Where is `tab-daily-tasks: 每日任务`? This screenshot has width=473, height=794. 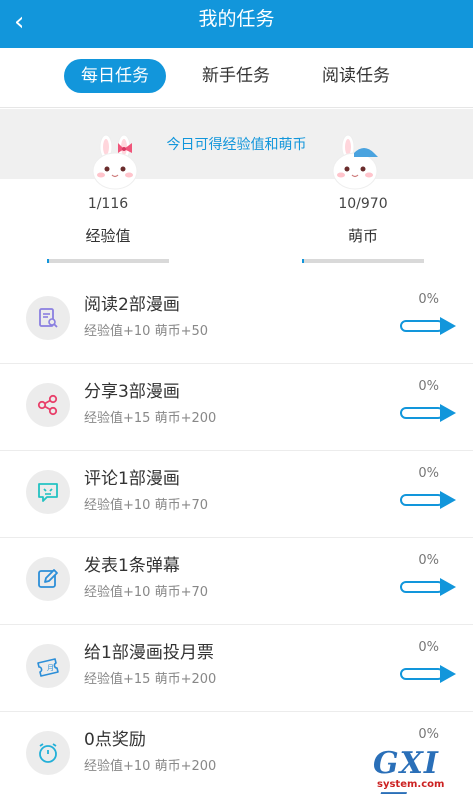 tab-daily-tasks: 每日任务 is located at coordinates (115, 76).